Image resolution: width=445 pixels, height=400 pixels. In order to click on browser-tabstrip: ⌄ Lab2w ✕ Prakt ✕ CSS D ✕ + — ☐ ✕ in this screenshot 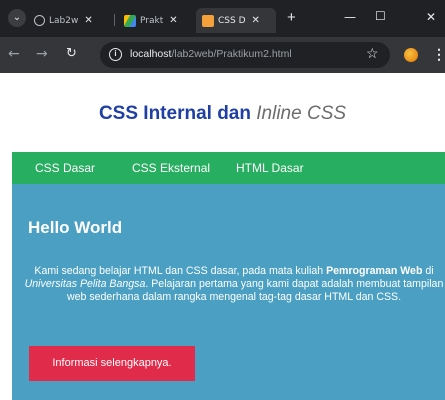, I will do `click(222, 18)`.